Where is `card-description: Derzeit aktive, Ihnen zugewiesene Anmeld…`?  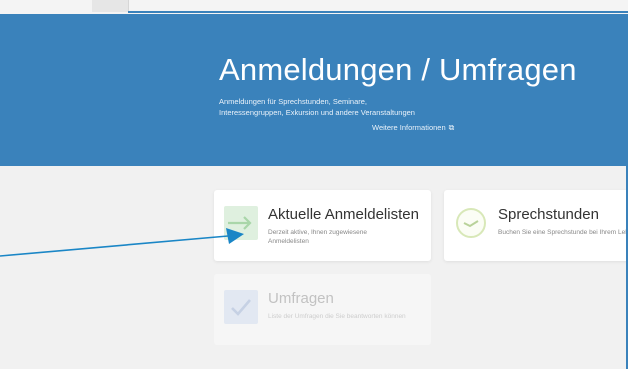 card-description: Derzeit aktive, Ihnen zugewiesene Anmeld… is located at coordinates (318, 237).